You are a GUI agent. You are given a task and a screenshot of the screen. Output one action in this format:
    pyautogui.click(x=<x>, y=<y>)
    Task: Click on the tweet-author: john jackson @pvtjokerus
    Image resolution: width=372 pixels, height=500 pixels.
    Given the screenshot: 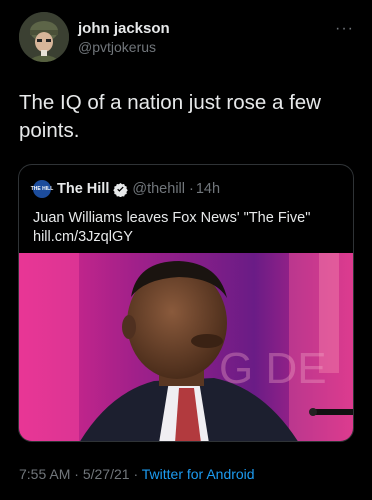 What is the action you would take?
    pyautogui.click(x=124, y=38)
    